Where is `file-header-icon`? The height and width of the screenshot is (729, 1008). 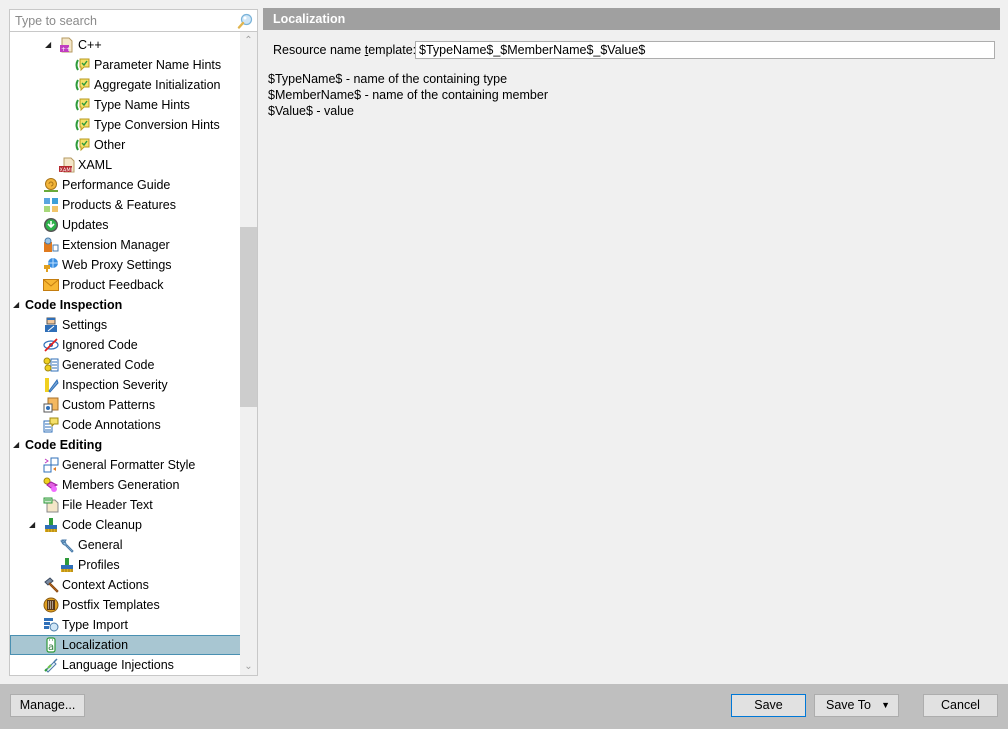
file-header-icon is located at coordinates (51, 505).